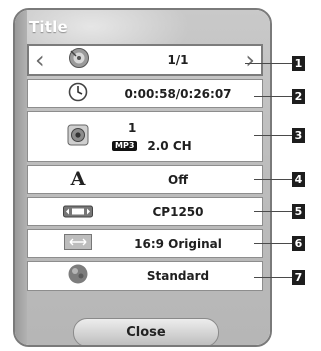 The width and height of the screenshot is (321, 351). What do you see at coordinates (178, 93) in the screenshot?
I see `time-value: 0:00:58/0:26:07` at bounding box center [178, 93].